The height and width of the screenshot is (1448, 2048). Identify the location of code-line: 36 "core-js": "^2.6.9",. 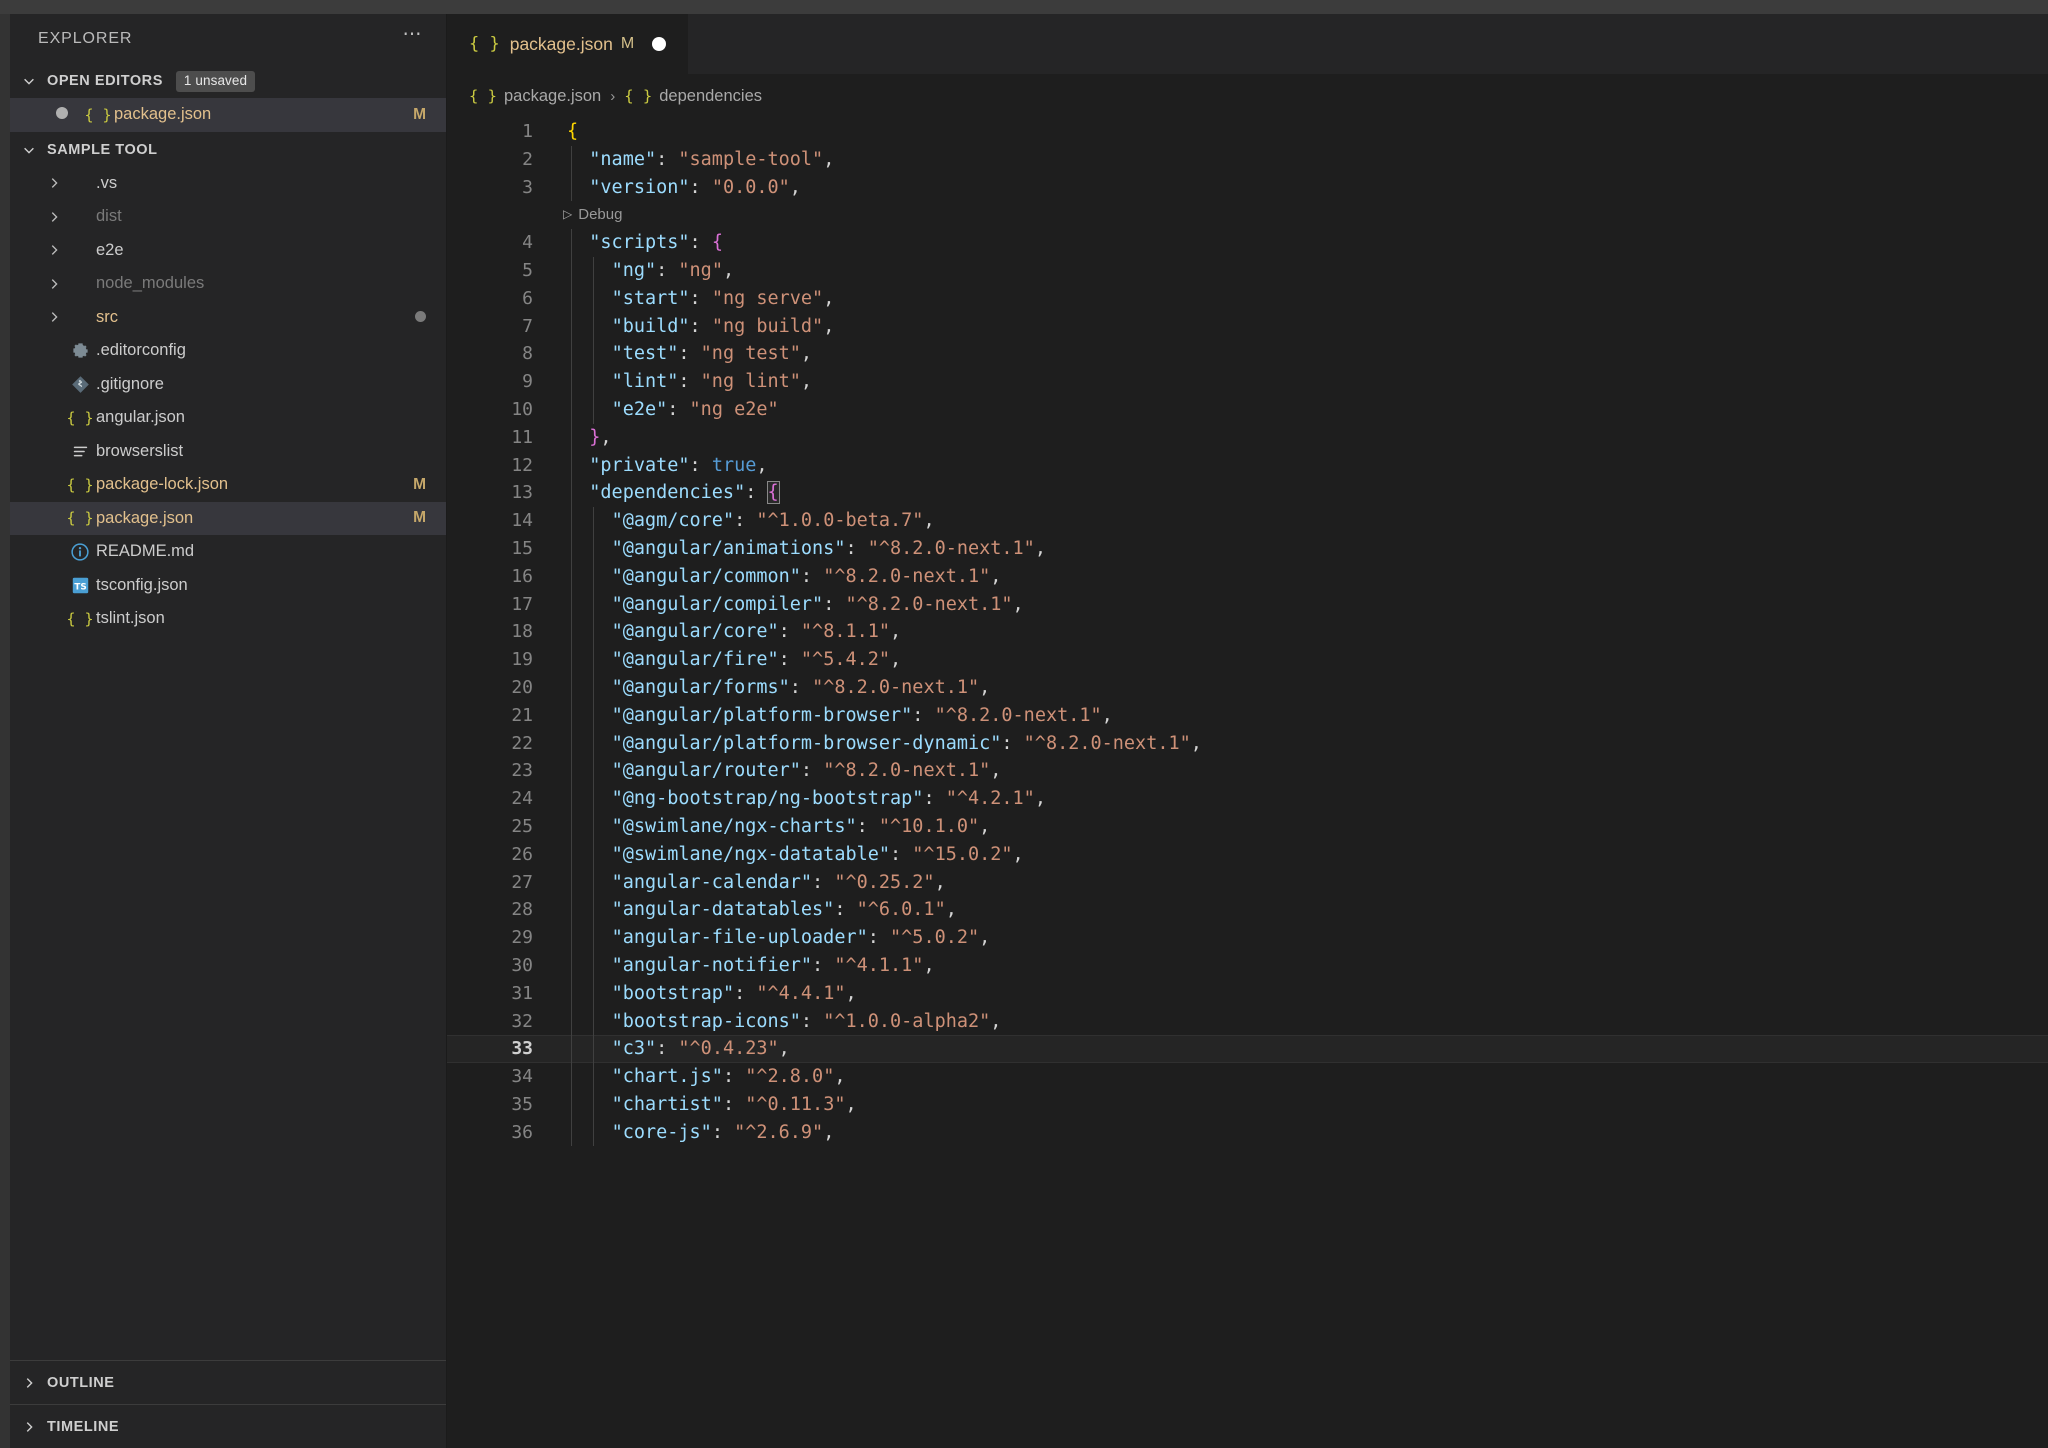
(1247, 1132).